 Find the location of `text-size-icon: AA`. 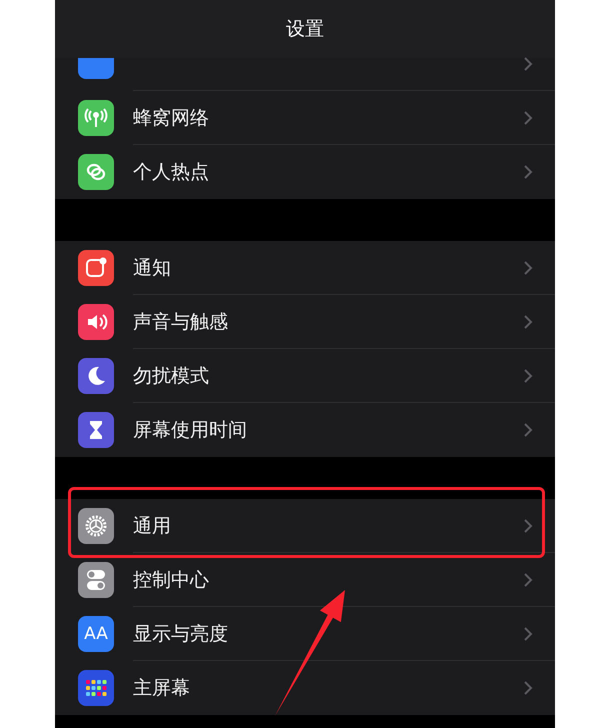

text-size-icon: AA is located at coordinates (96, 634).